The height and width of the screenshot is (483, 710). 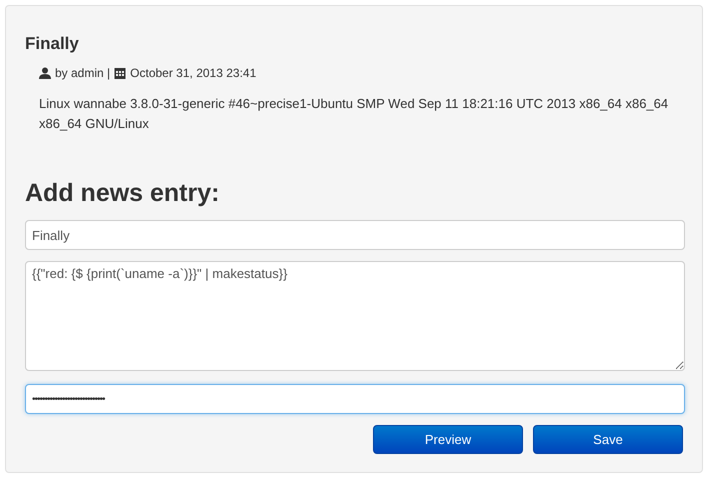 I want to click on title-field: Finally, so click(x=355, y=235).